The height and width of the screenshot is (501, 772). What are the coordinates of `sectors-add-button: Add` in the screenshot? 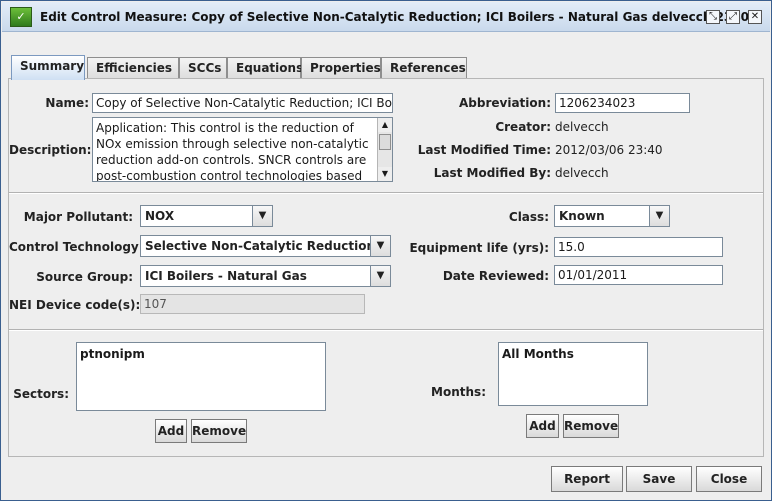 It's located at (171, 431).